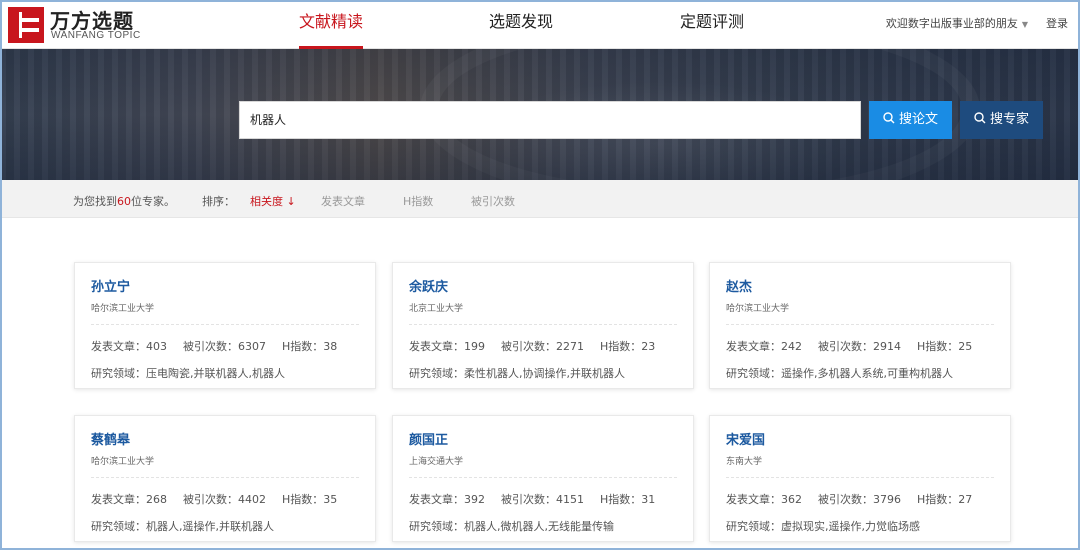 This screenshot has height=550, width=1080. Describe the element at coordinates (218, 201) in the screenshot. I see `sort-label: 排序：` at that location.